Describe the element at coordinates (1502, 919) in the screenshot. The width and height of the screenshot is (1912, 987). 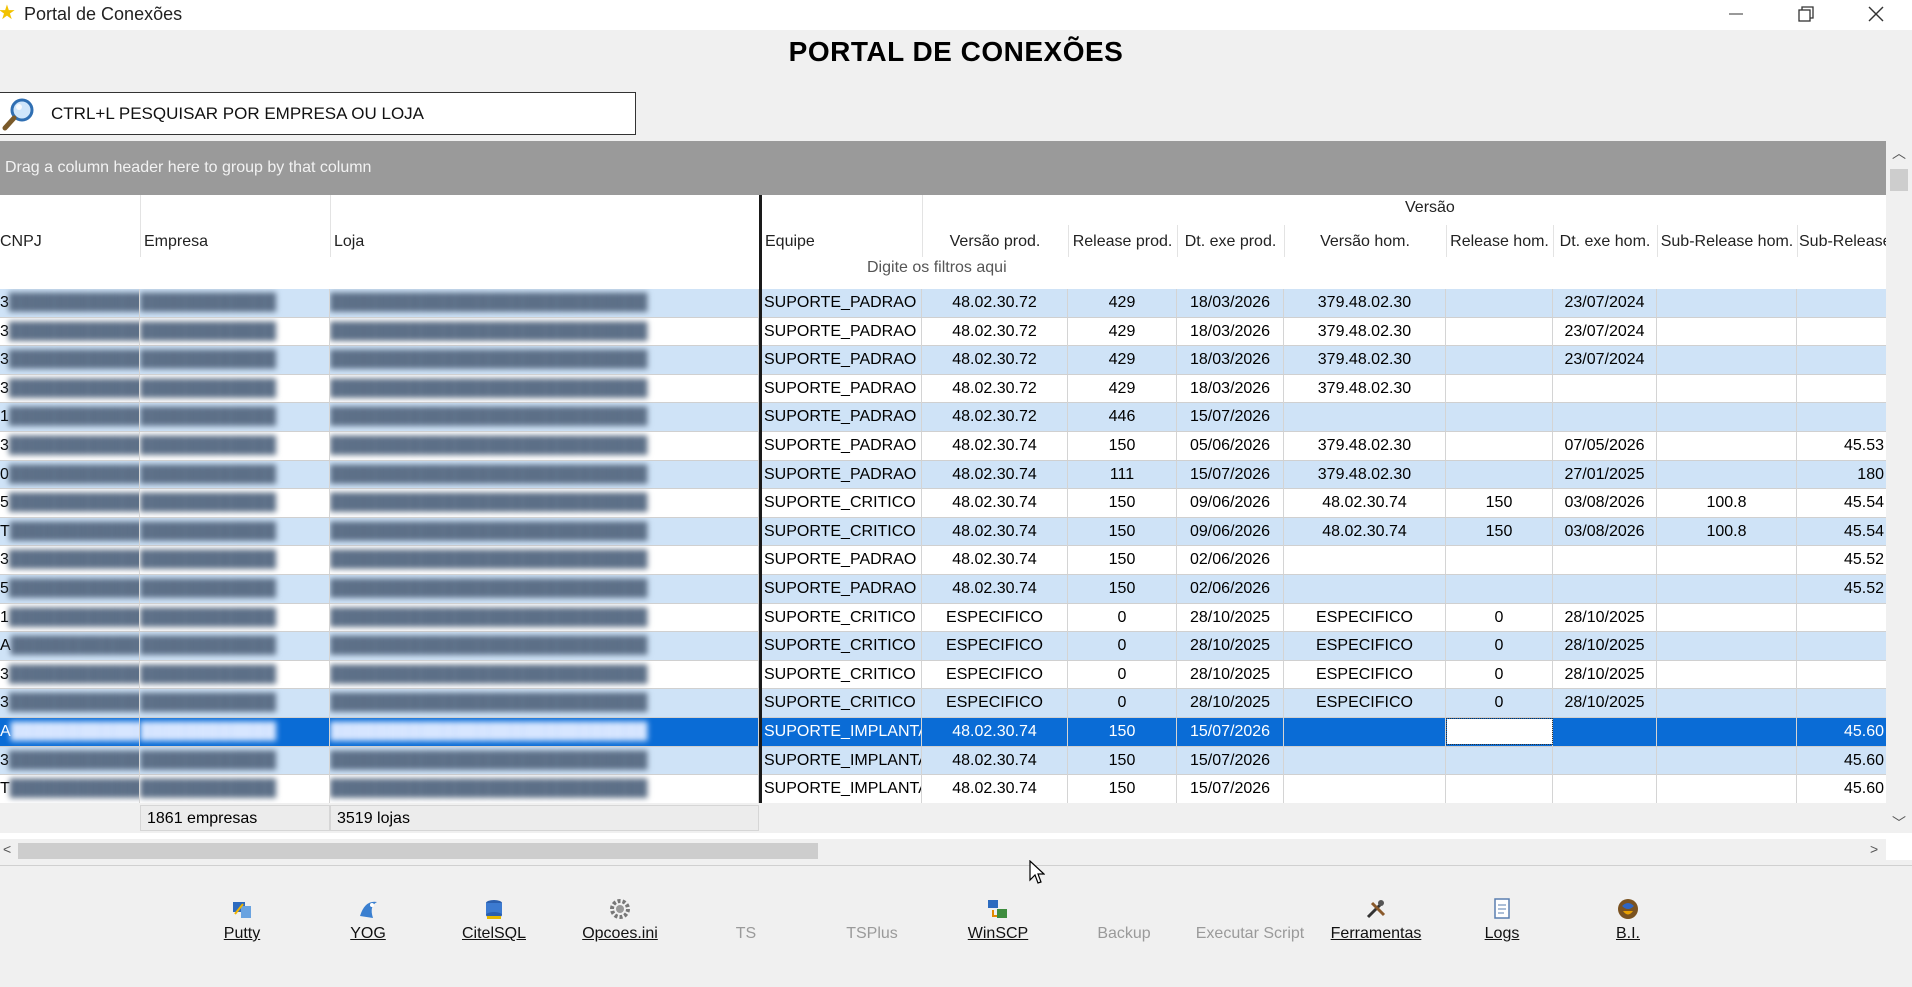
I see `toolbar-button-logs: Logs` at that location.